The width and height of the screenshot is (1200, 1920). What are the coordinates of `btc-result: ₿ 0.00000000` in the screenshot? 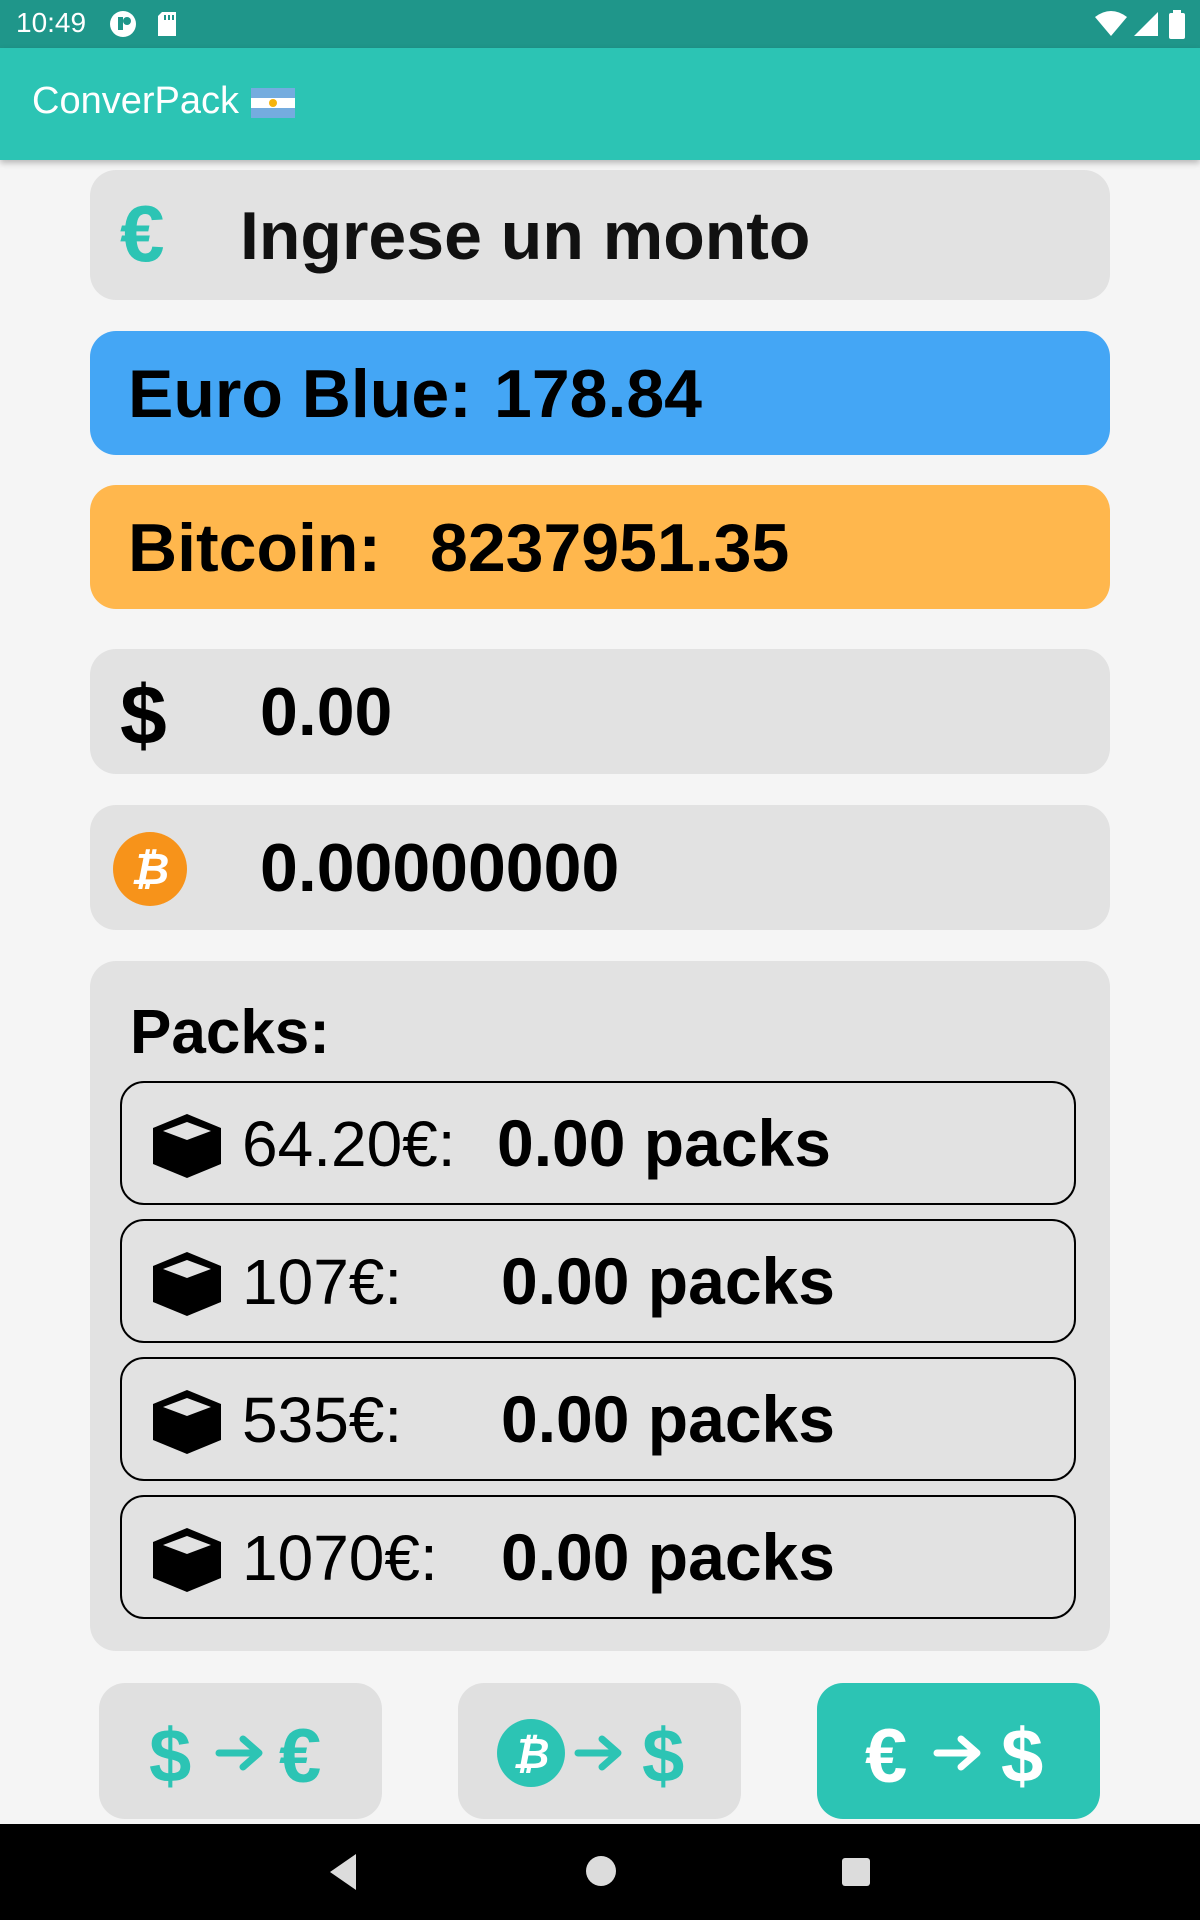 It's located at (600, 867).